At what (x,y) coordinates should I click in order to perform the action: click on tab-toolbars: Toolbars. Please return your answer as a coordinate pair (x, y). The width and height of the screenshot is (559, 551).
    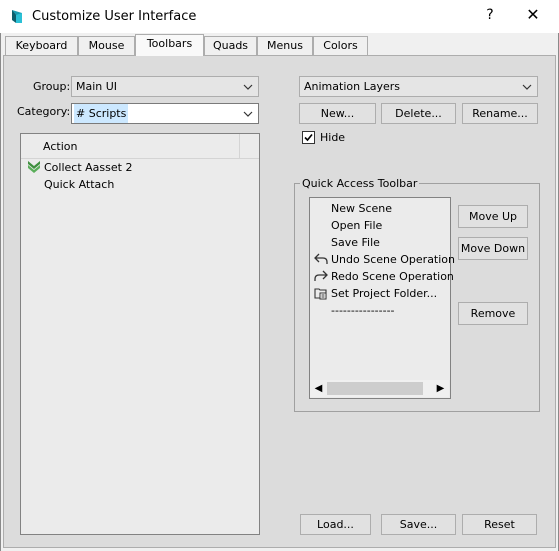
    Looking at the image, I should click on (169, 45).